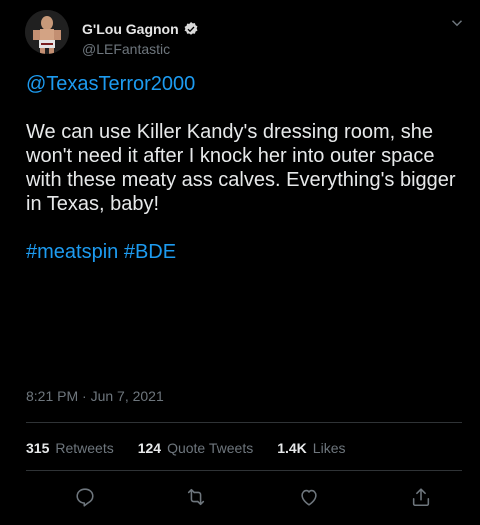 This screenshot has height=525, width=480. I want to click on reply-icon, so click(85, 497).